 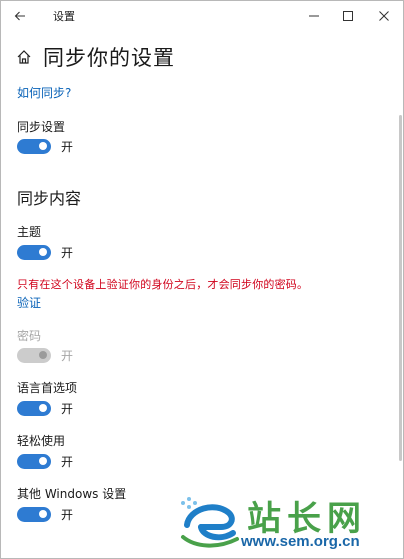 What do you see at coordinates (67, 408) in the screenshot?
I see `language-preferences-state: 开` at bounding box center [67, 408].